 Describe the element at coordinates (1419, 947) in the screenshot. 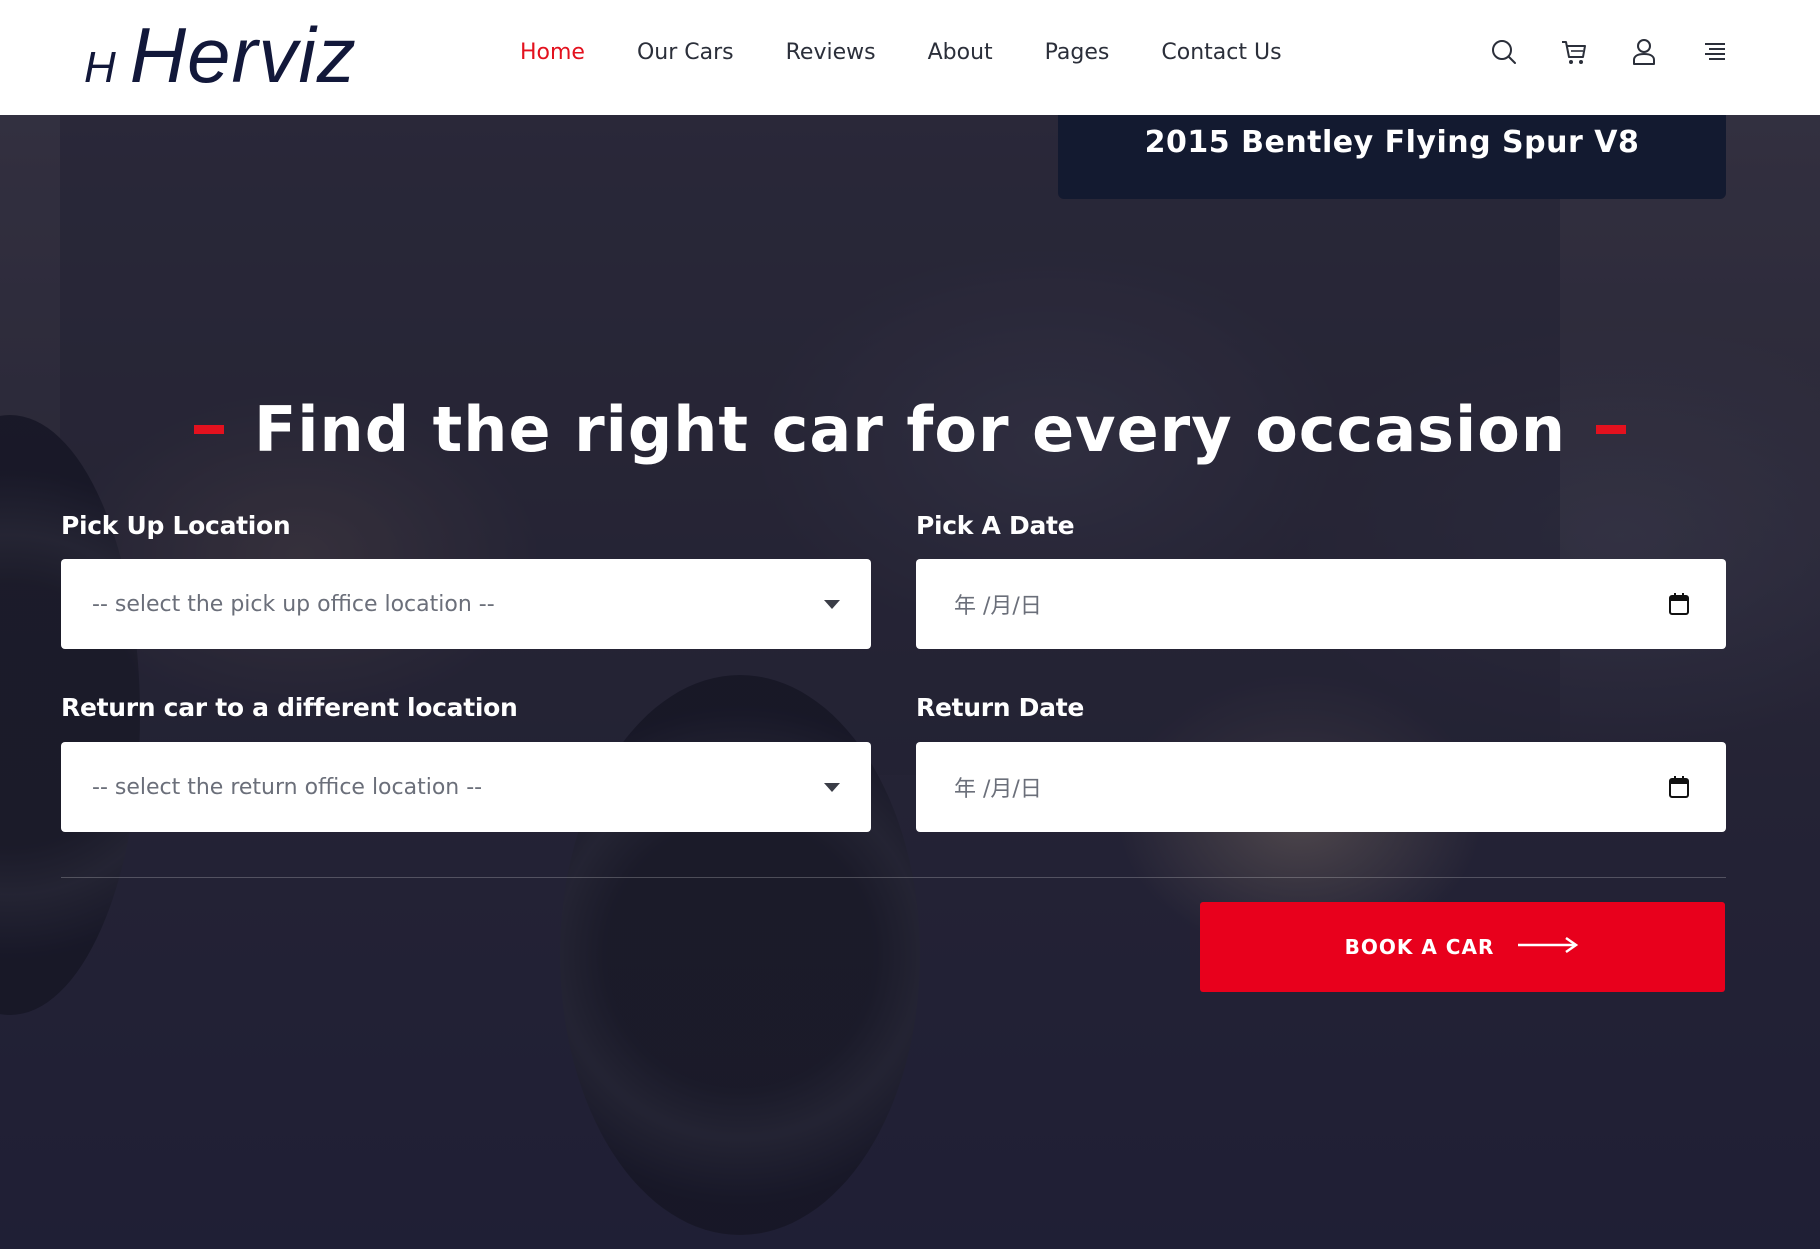

I see `book-a-car-label: BOOK A CAR` at that location.